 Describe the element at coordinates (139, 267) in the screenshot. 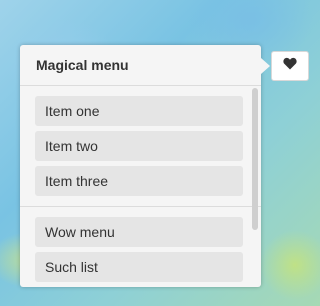

I see `menu-item: Such list` at that location.